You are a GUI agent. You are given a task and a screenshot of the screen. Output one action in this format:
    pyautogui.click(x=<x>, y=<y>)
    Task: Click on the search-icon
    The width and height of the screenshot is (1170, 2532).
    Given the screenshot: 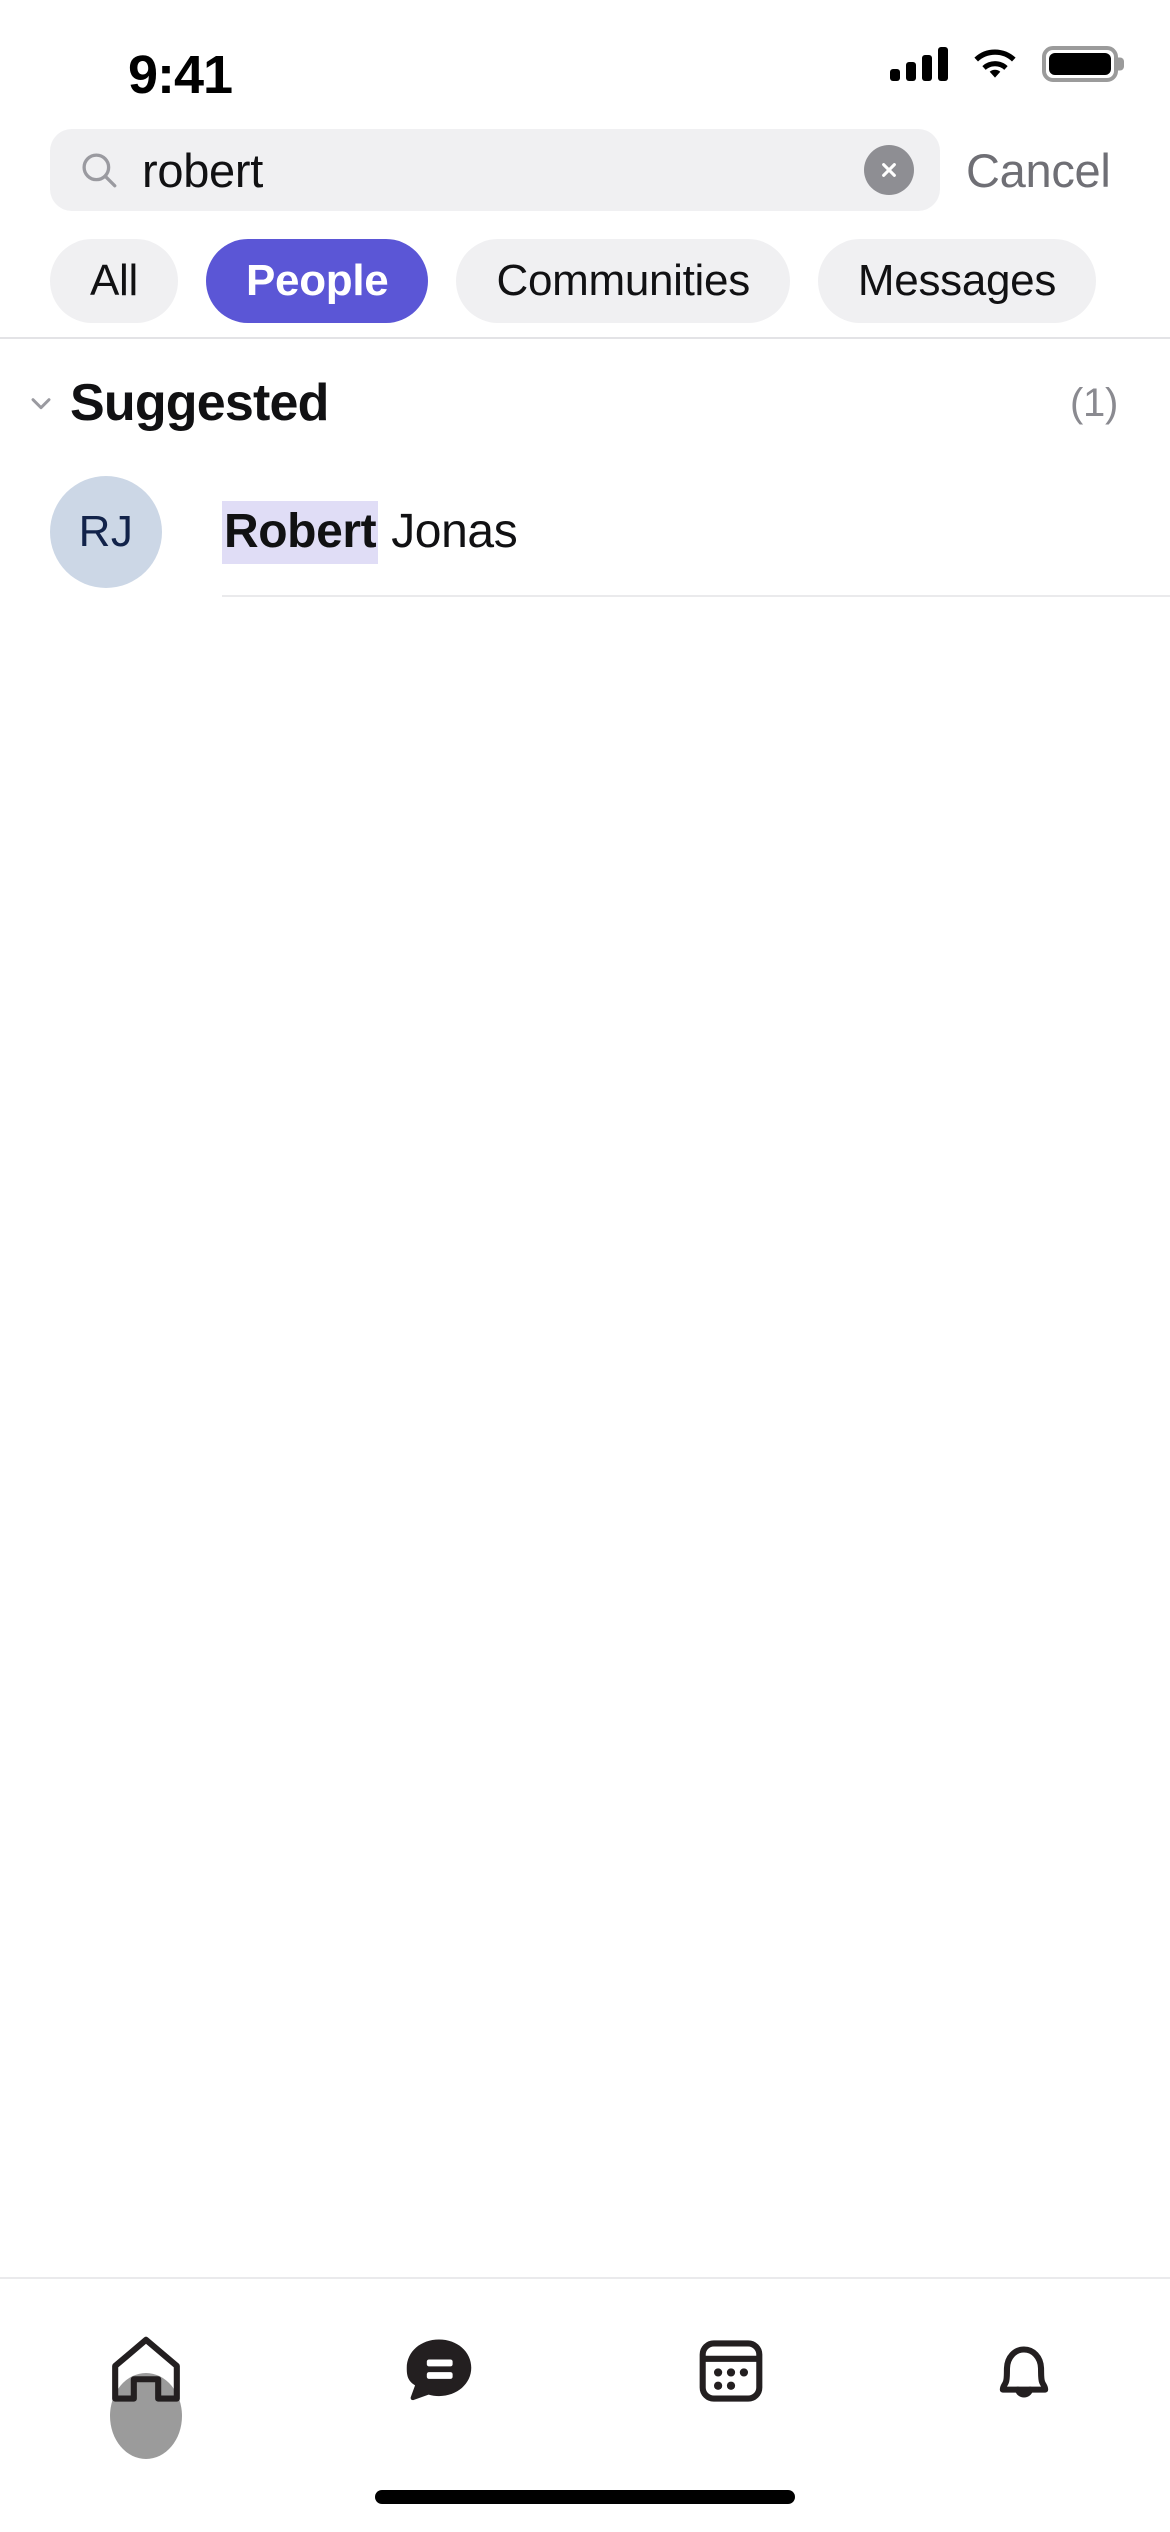 What is the action you would take?
    pyautogui.click(x=99, y=170)
    